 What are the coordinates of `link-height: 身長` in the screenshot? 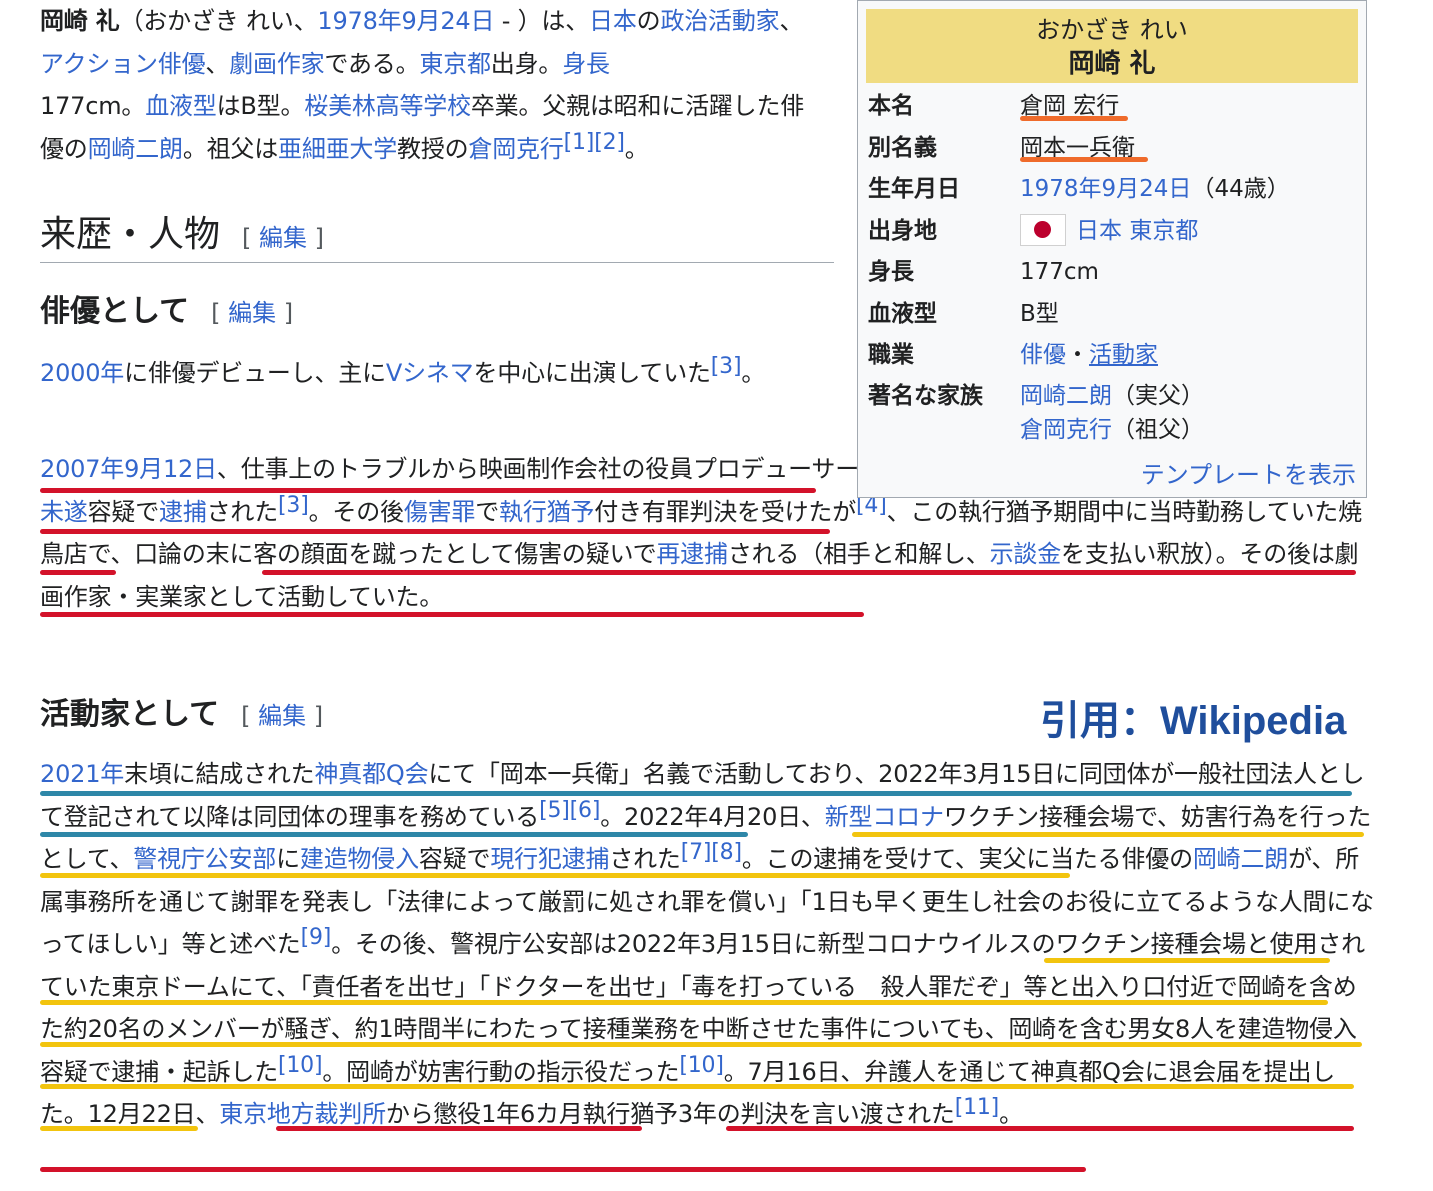 It's located at (586, 64).